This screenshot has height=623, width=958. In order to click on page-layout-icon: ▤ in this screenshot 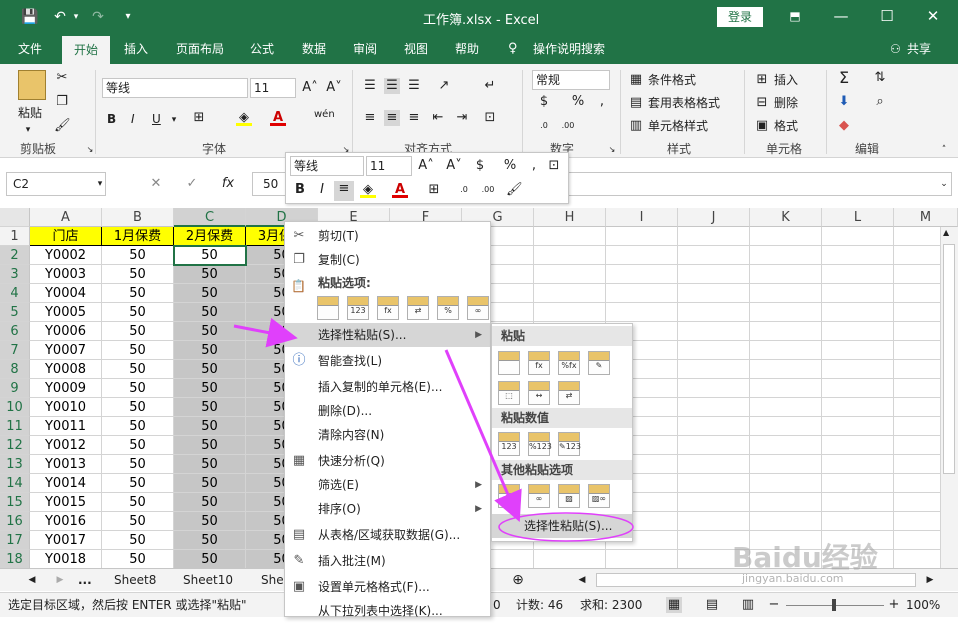, I will do `click(712, 605)`.